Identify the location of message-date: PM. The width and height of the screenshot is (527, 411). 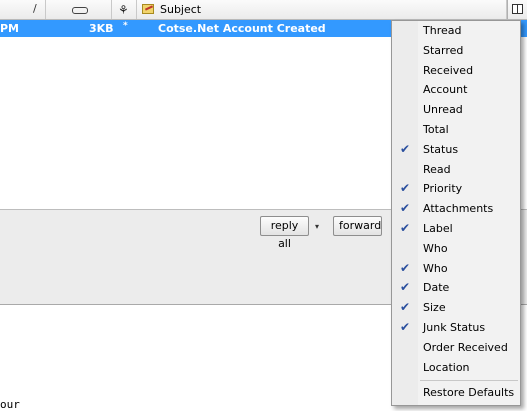
(10, 28).